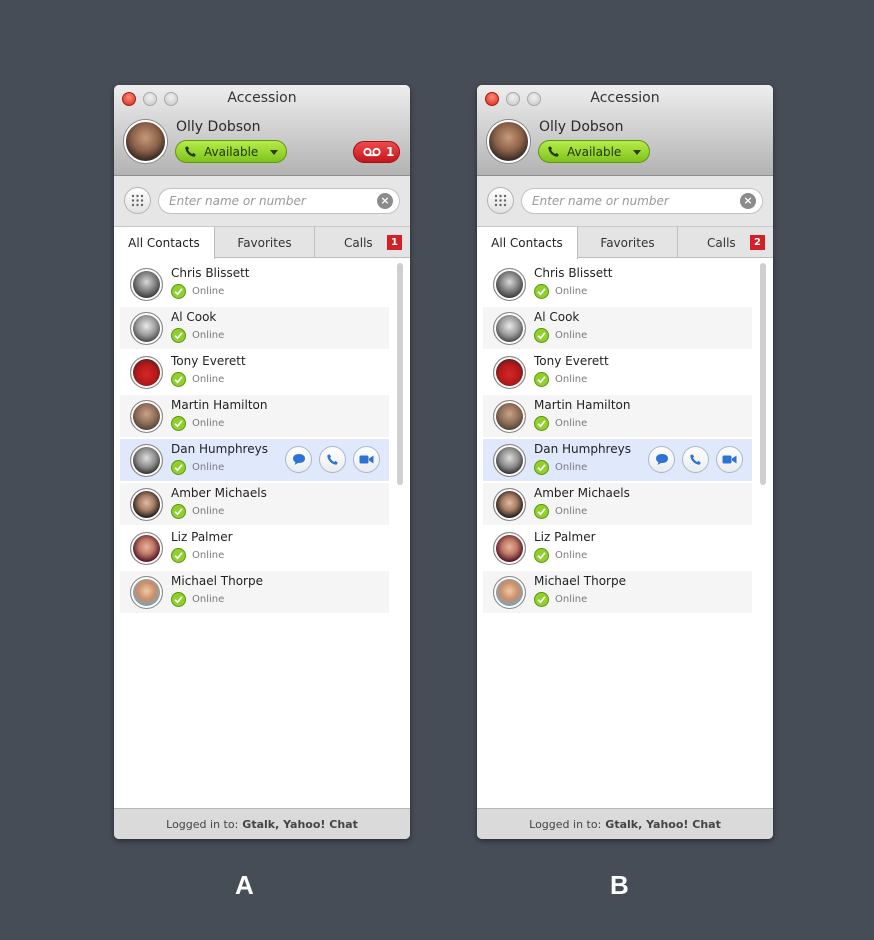 This screenshot has width=874, height=940. Describe the element at coordinates (219, 493) in the screenshot. I see `contact-name: Amber Michaels` at that location.